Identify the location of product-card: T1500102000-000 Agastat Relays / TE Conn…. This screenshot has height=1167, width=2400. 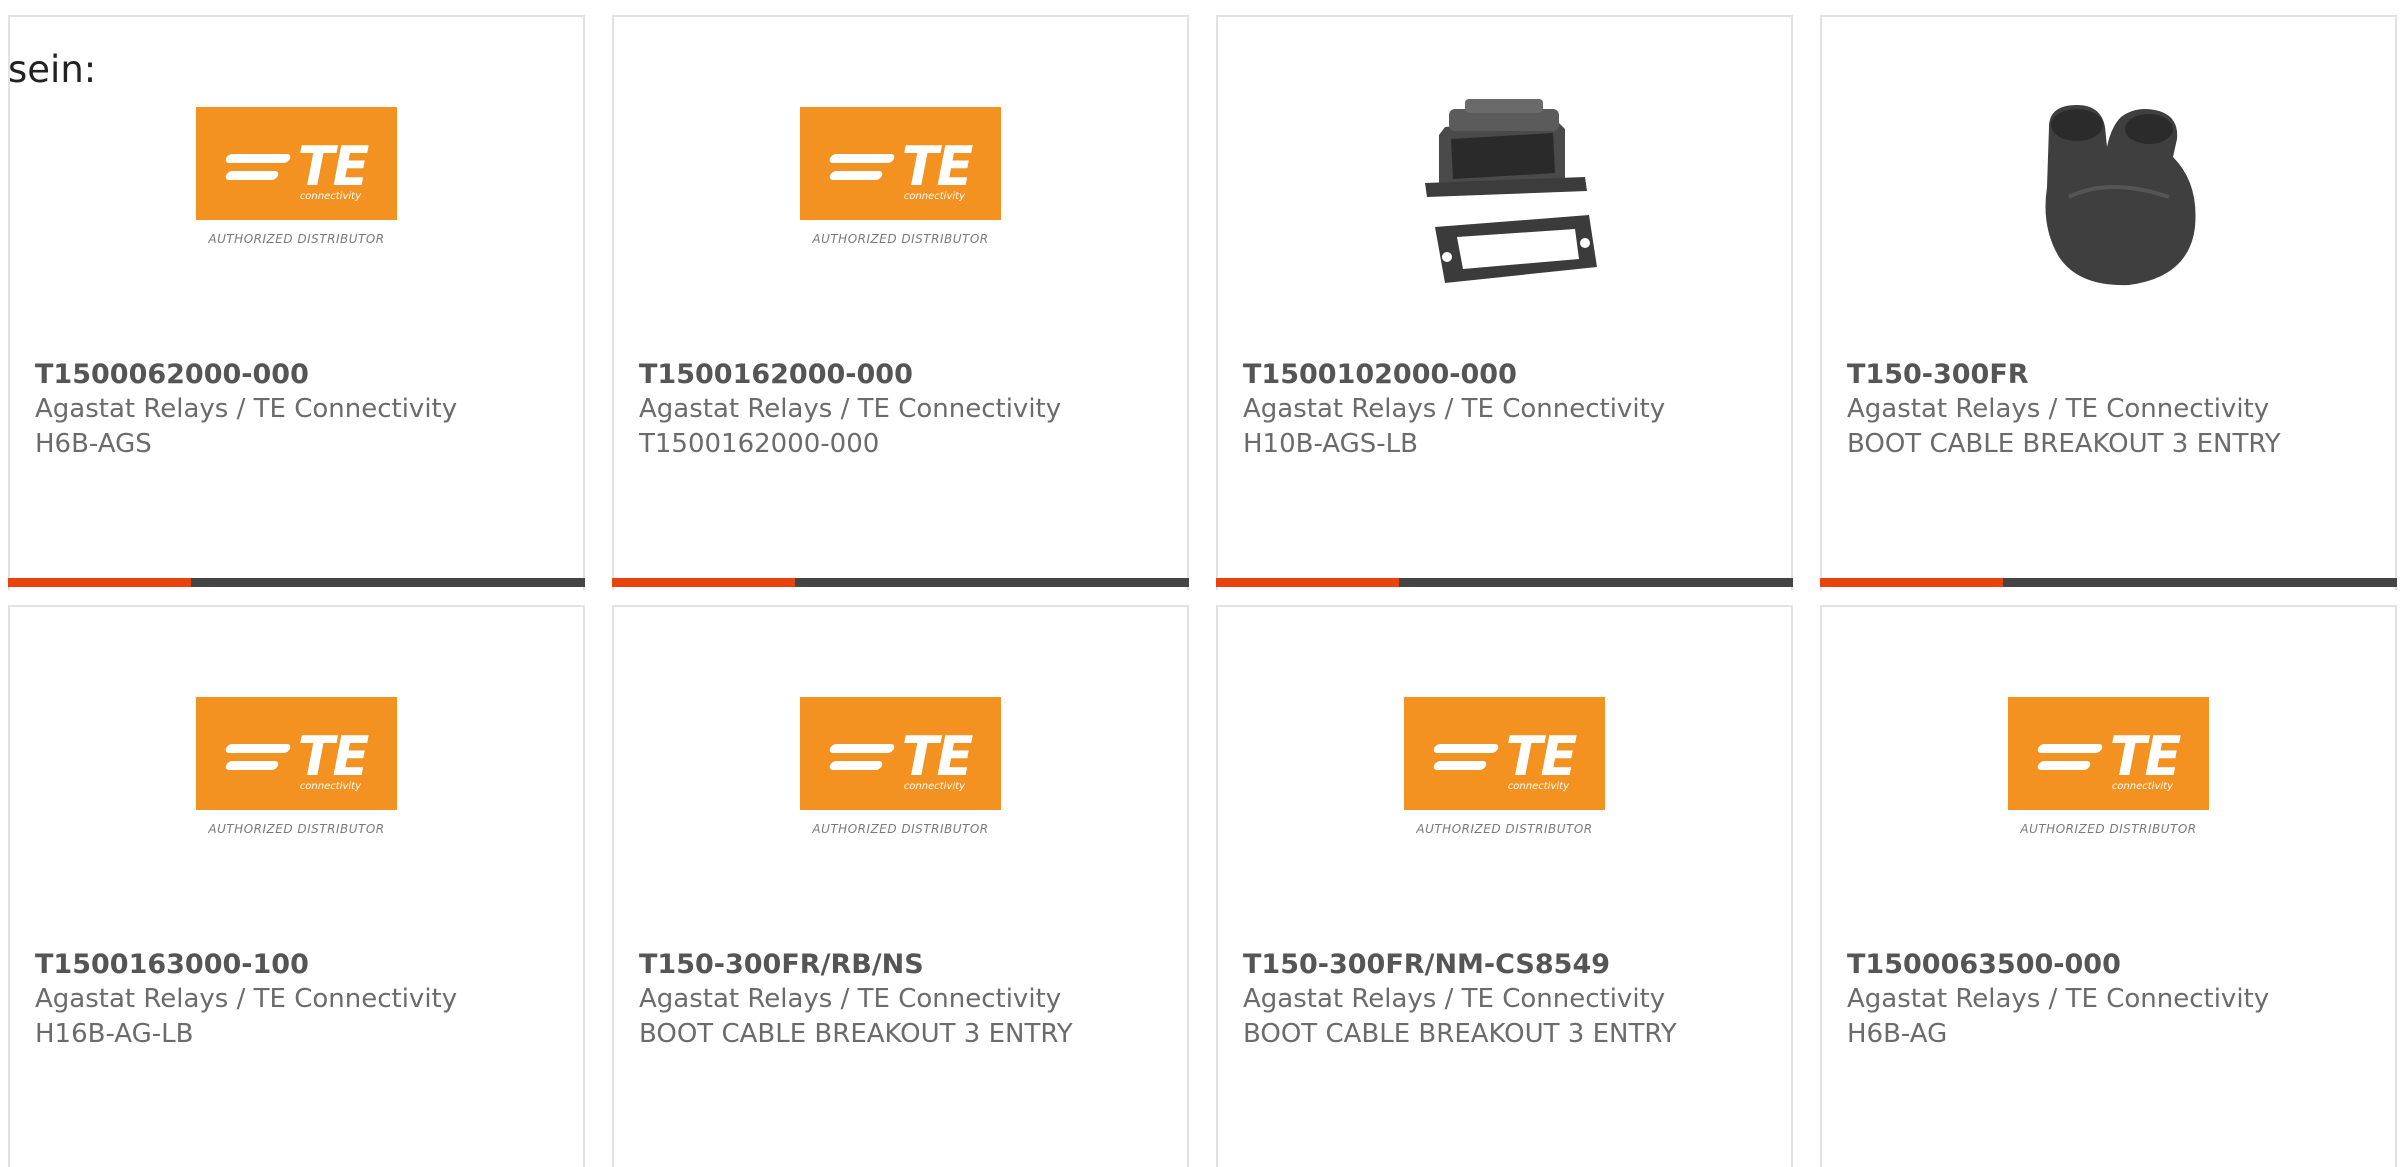
(1504, 302).